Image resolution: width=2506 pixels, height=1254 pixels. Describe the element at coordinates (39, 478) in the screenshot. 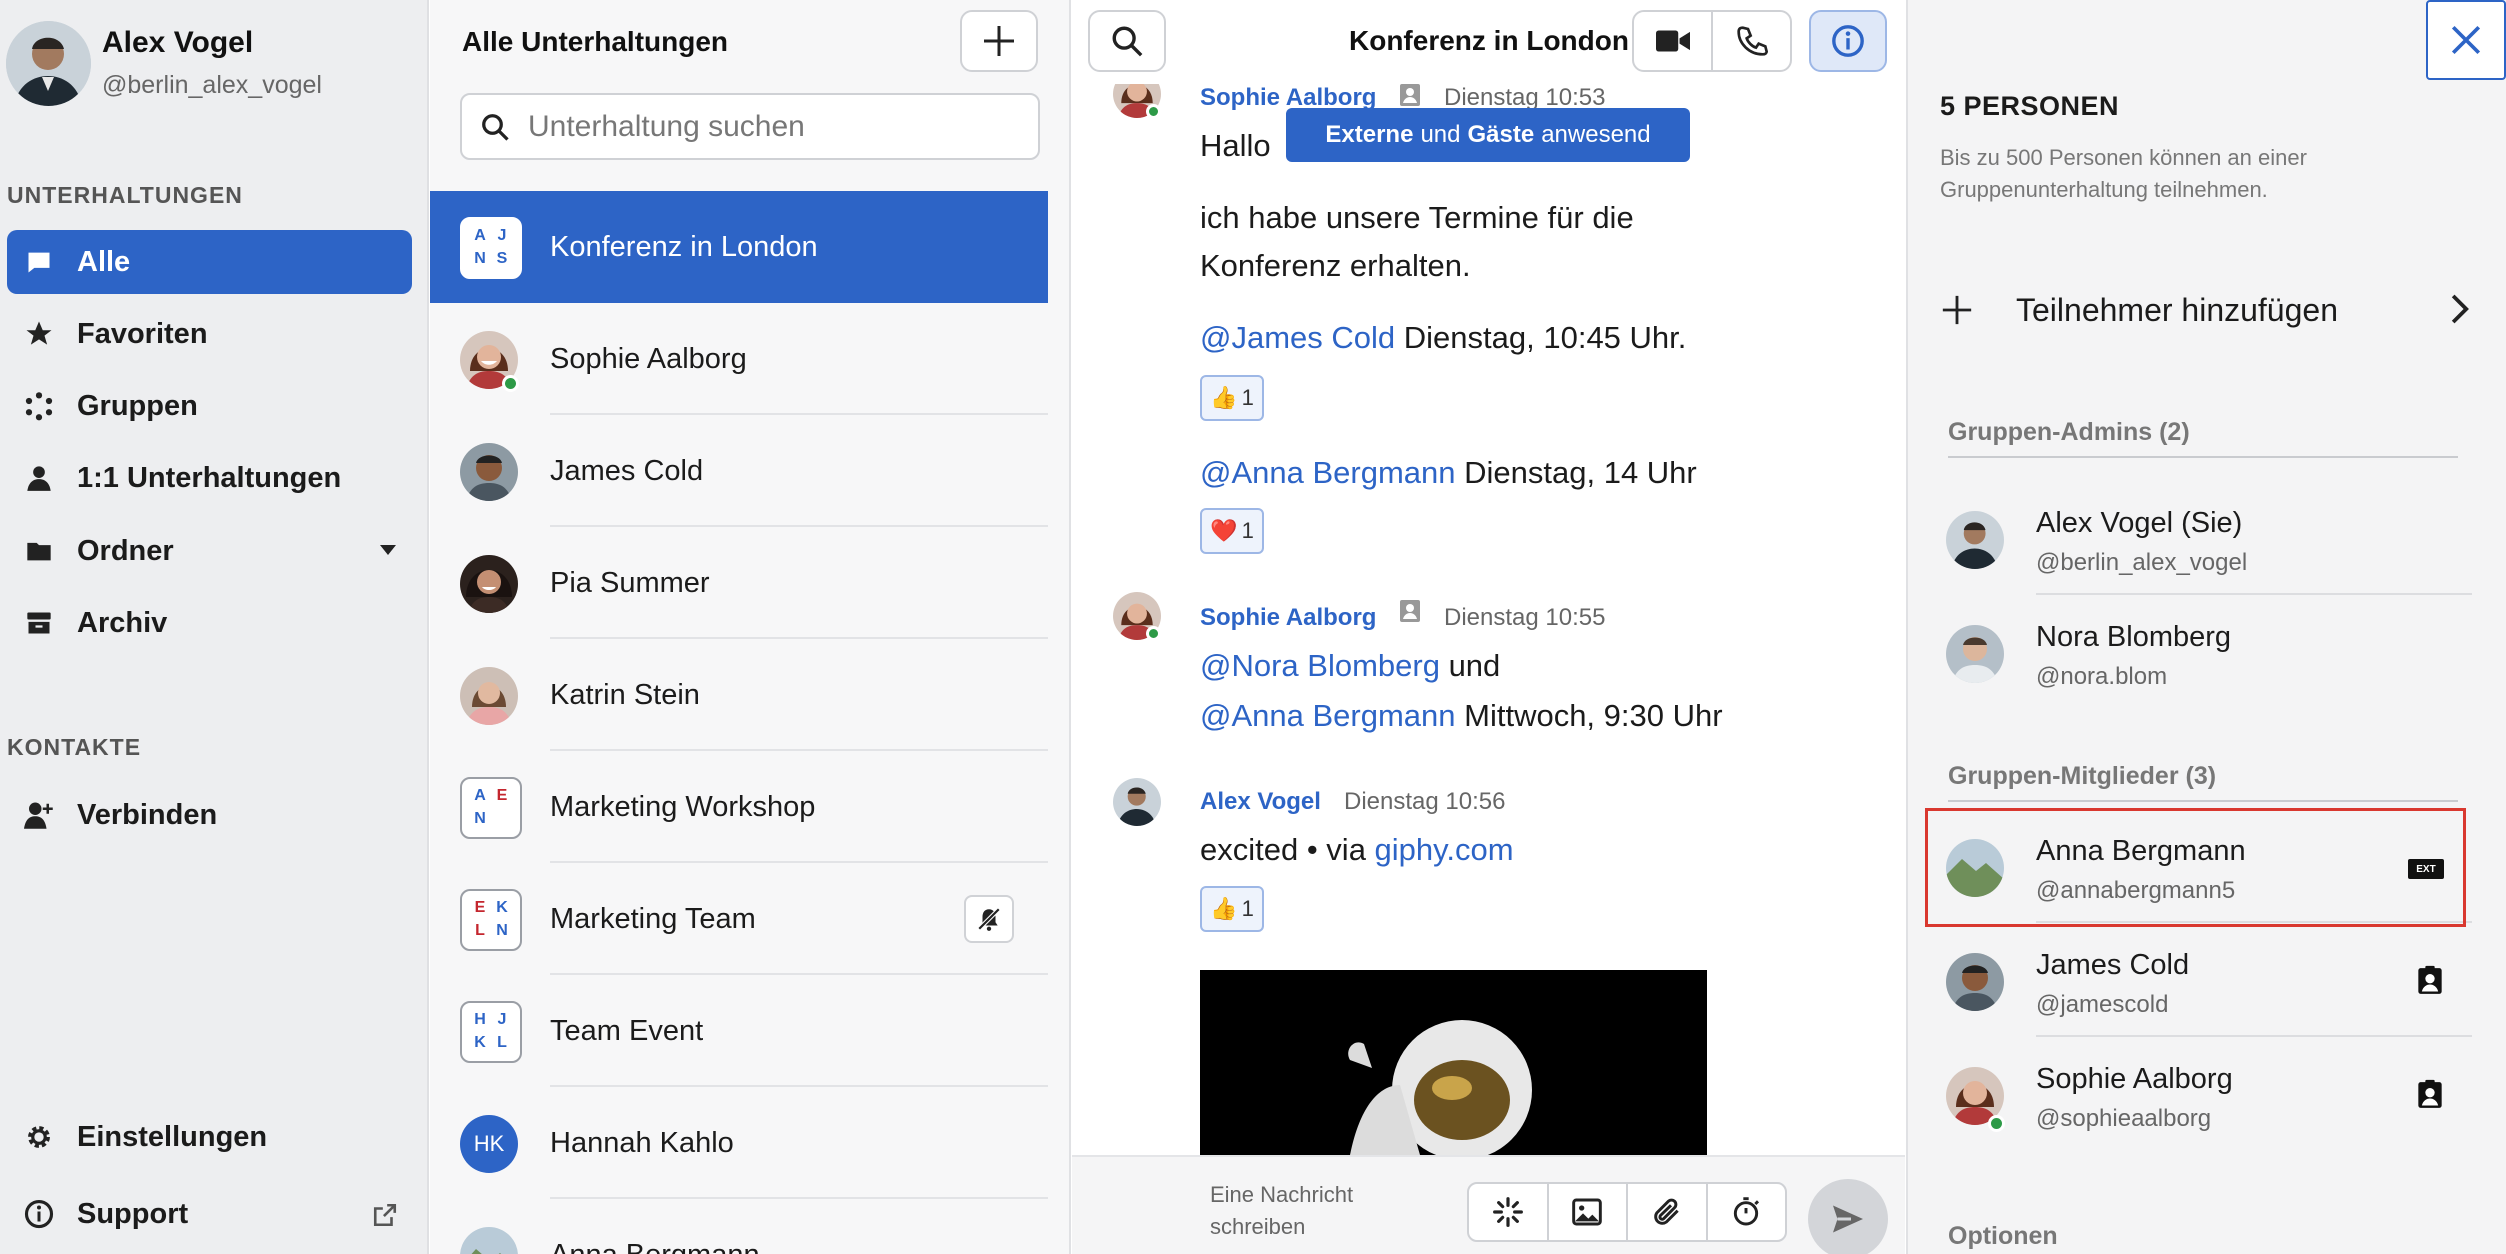

I see `person-icon` at that location.